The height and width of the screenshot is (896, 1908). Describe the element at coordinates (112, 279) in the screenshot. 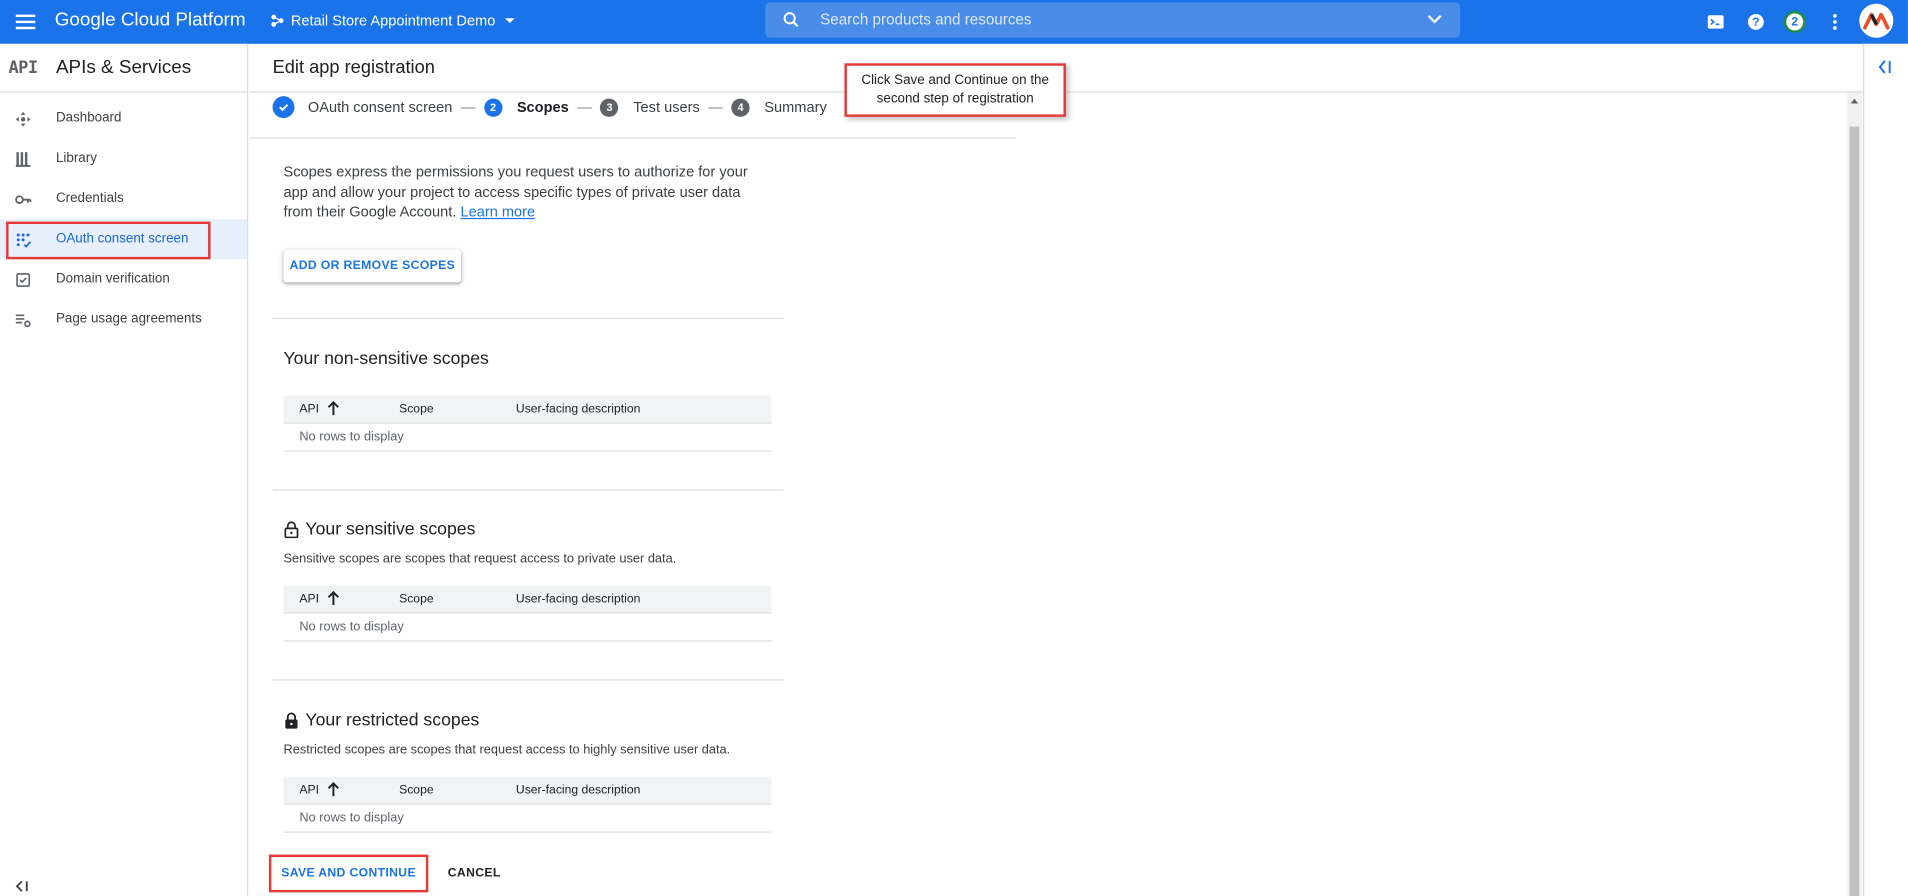

I see `sidebar-item-label: Domain verification` at that location.